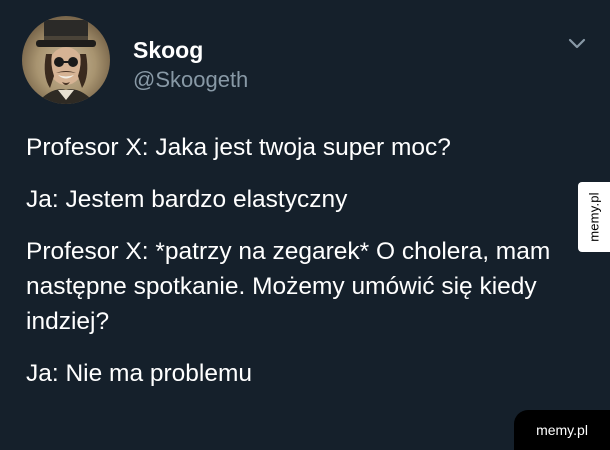 The image size is (610, 450). I want to click on chevron-down-icon, so click(577, 43).